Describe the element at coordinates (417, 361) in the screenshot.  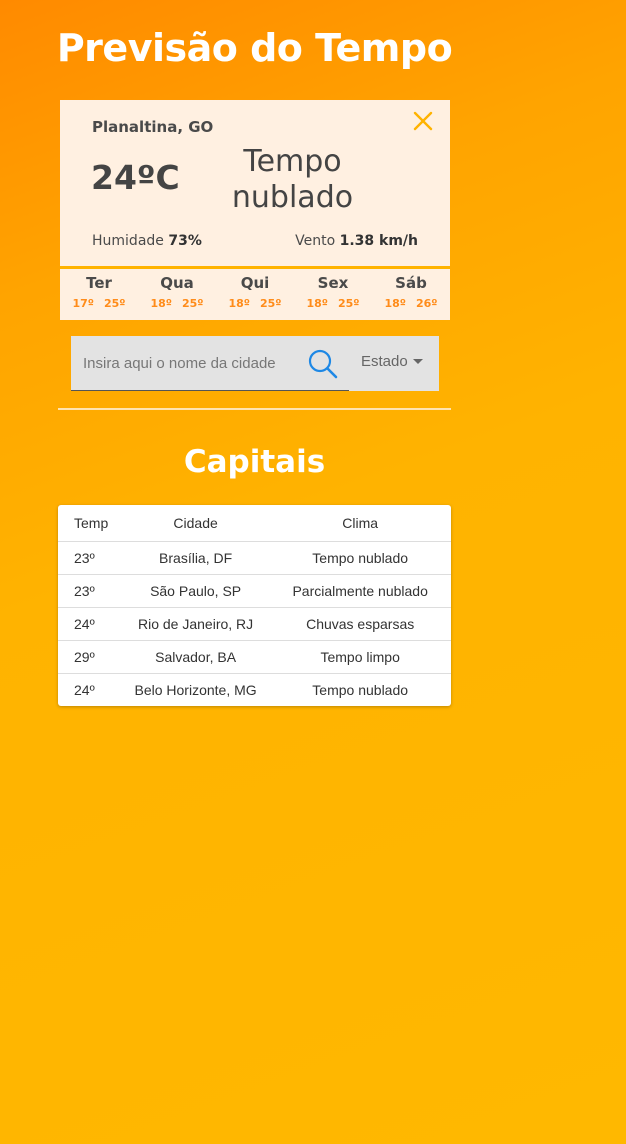
I see `caret-down-icon` at that location.